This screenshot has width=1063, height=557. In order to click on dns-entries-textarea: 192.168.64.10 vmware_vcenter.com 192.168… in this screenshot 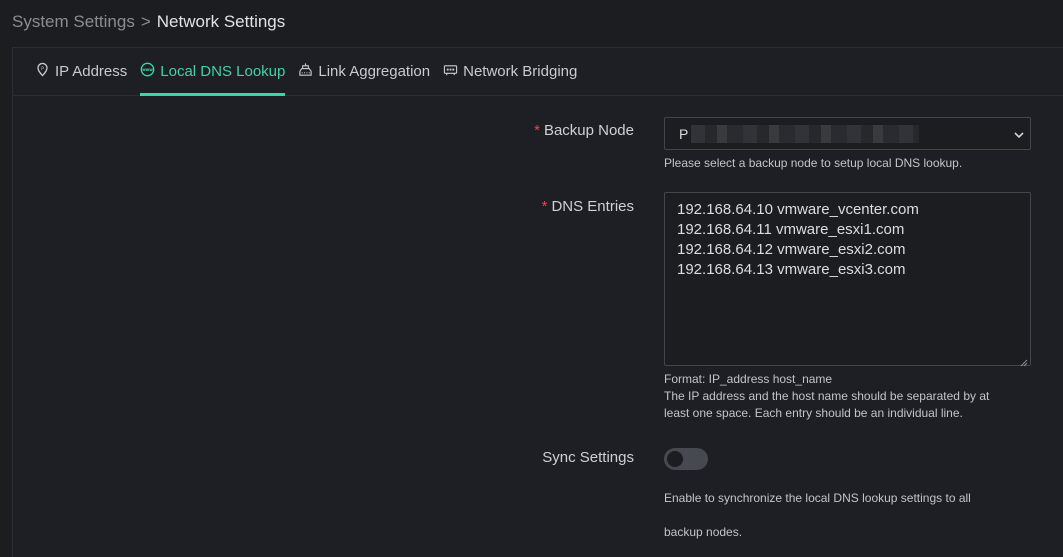, I will do `click(847, 279)`.